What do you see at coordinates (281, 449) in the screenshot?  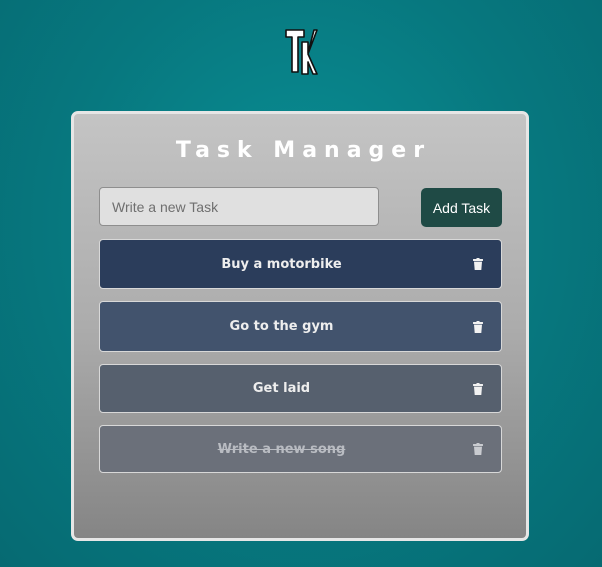 I see `task-label: Write a new song` at bounding box center [281, 449].